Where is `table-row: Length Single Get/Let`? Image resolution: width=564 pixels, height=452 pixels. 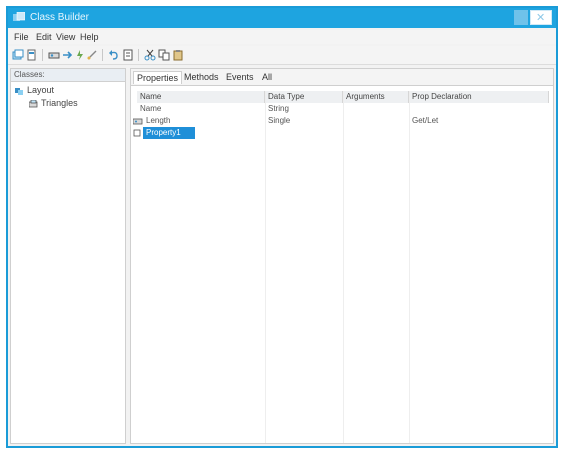 table-row: Length Single Get/Let is located at coordinates (342, 121).